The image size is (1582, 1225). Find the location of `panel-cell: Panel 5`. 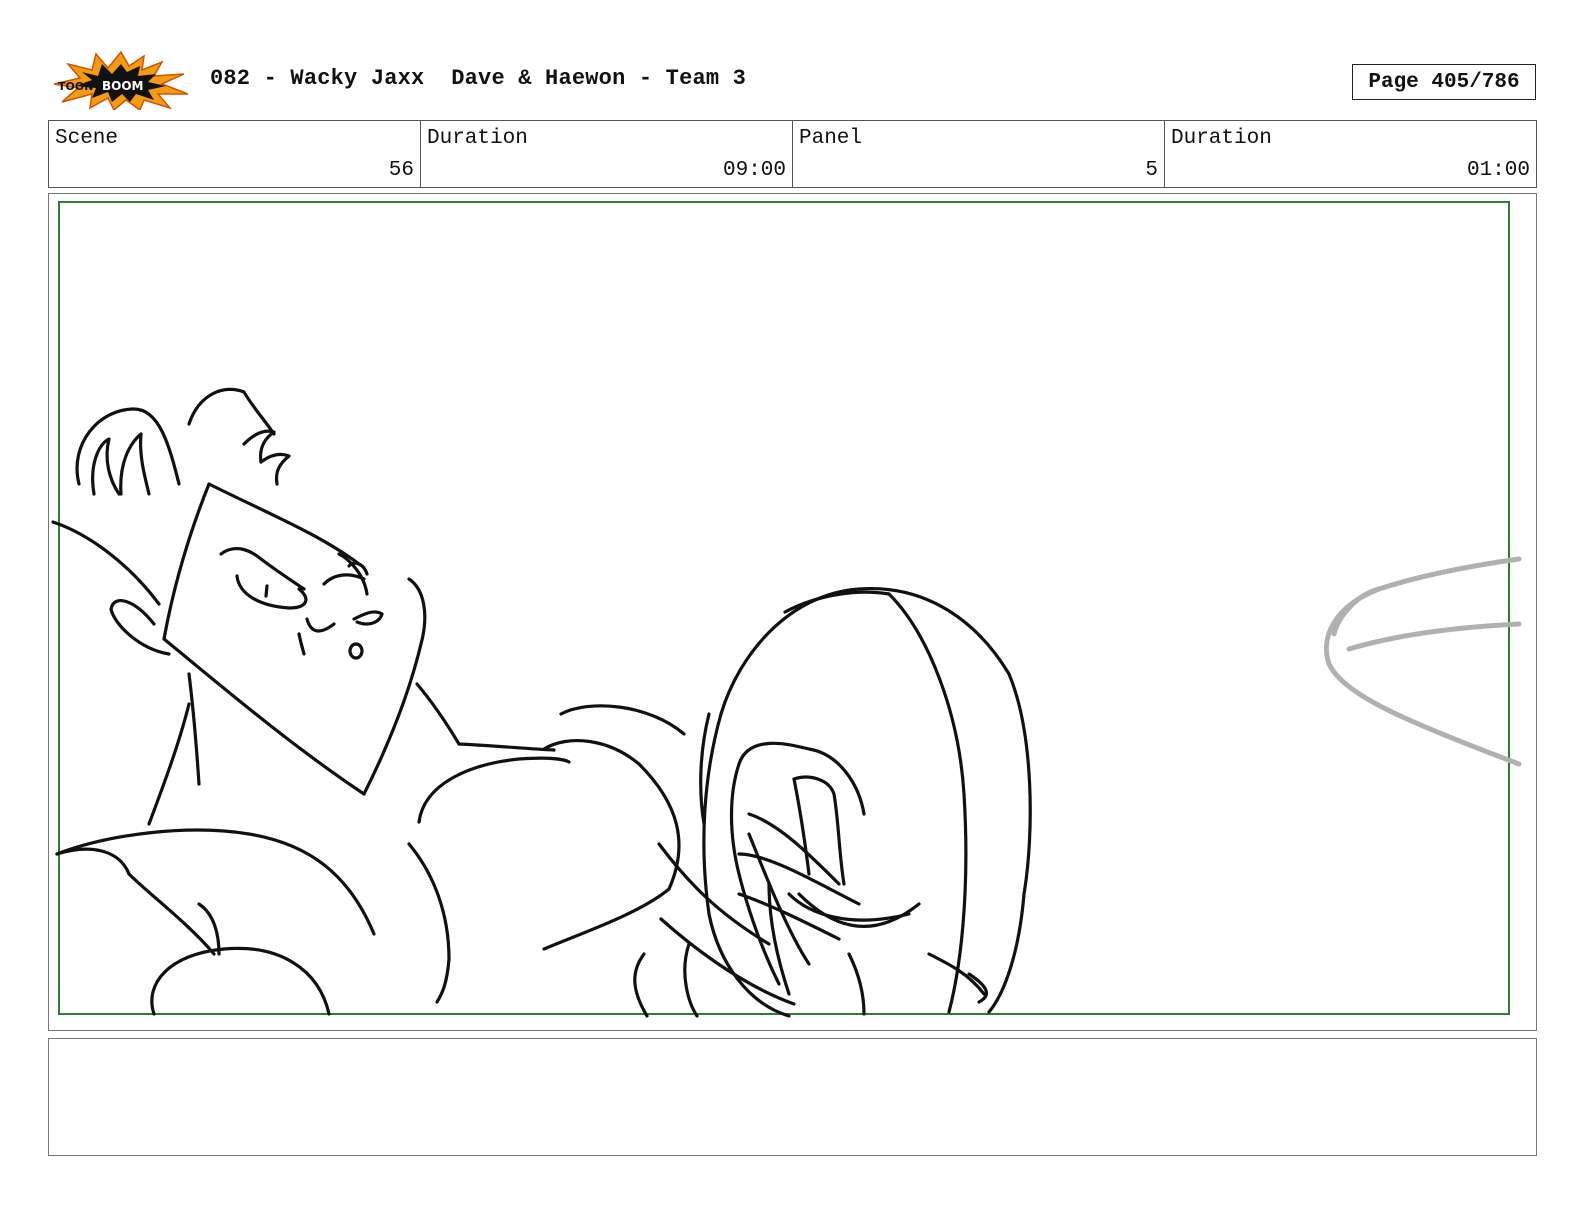

panel-cell: Panel 5 is located at coordinates (979, 154).